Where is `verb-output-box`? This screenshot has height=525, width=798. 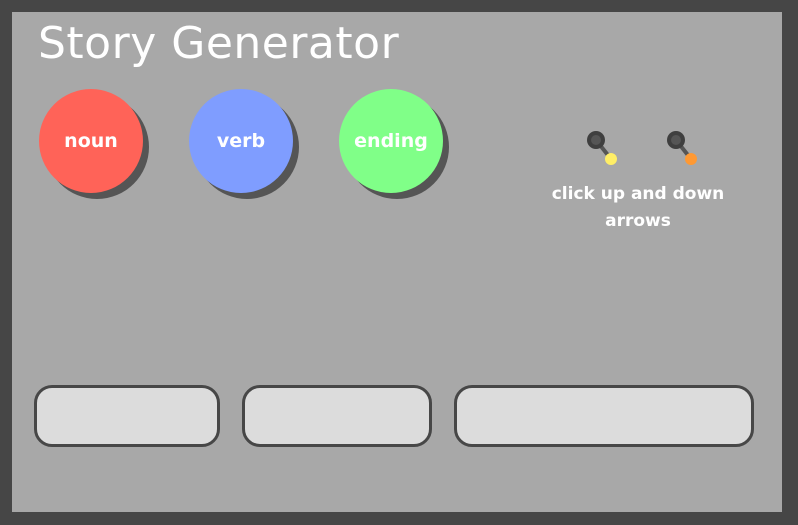 verb-output-box is located at coordinates (337, 416).